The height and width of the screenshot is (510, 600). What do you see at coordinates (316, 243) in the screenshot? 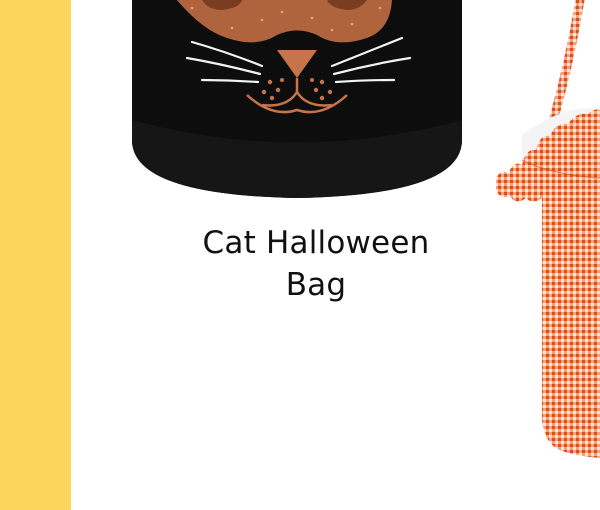
I see `product-title-line-1: Cat Halloween` at bounding box center [316, 243].